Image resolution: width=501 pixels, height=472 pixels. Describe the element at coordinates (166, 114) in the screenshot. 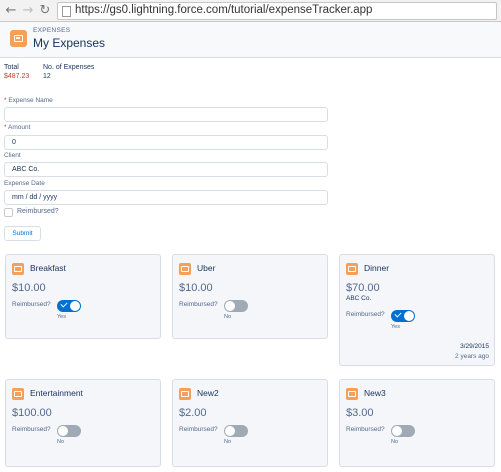

I see `expense-name-input` at that location.